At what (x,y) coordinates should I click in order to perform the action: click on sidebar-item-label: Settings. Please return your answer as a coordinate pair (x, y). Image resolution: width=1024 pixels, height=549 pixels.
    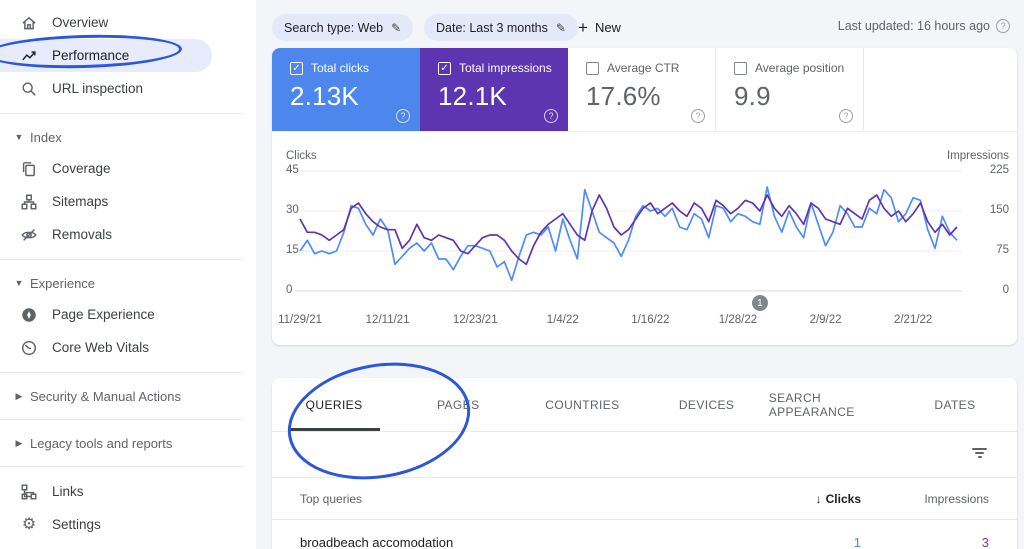
    Looking at the image, I should click on (76, 524).